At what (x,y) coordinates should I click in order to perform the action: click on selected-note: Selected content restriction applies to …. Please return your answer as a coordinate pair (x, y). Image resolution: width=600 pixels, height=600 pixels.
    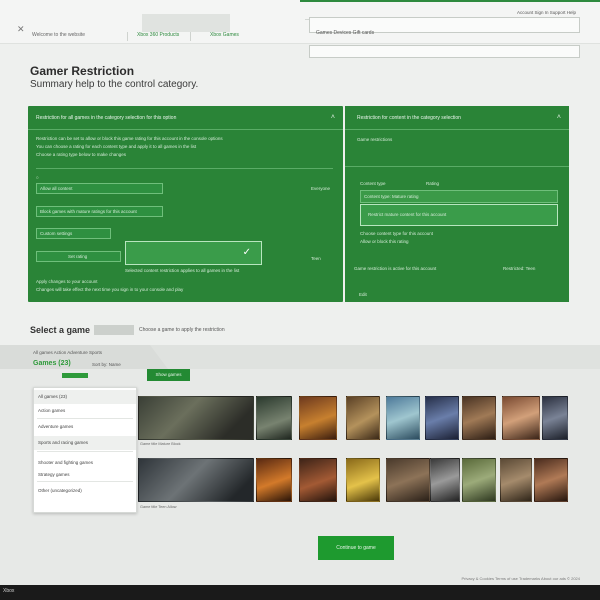
    Looking at the image, I should click on (182, 270).